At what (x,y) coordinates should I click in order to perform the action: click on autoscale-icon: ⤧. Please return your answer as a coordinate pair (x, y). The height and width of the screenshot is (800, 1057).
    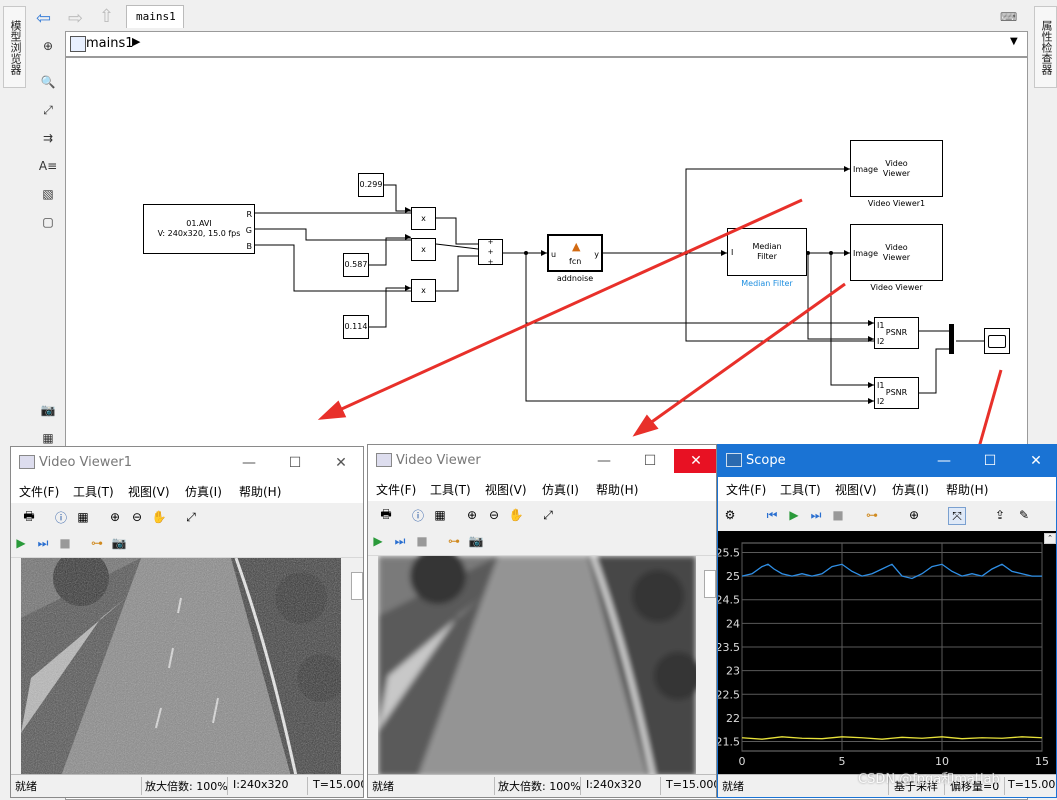
    Looking at the image, I should click on (957, 516).